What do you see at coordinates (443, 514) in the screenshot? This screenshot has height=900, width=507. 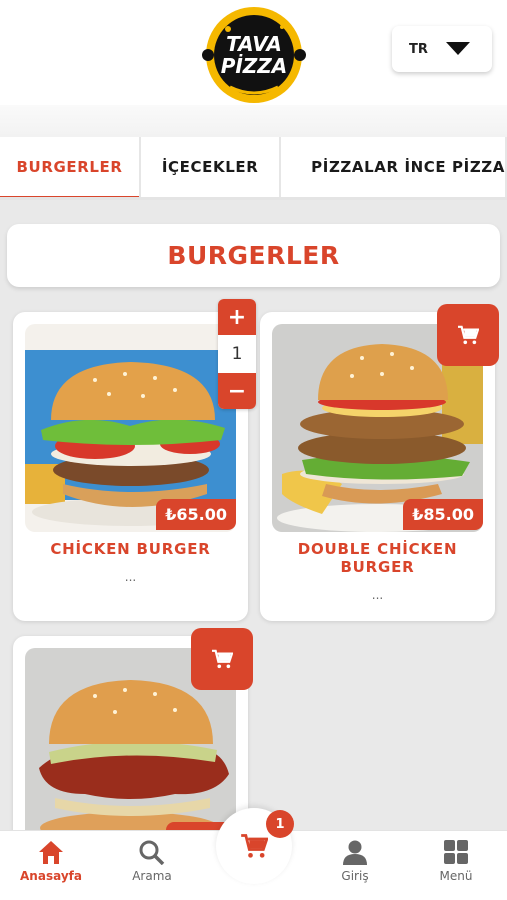 I see `product-price: ₺85.00` at bounding box center [443, 514].